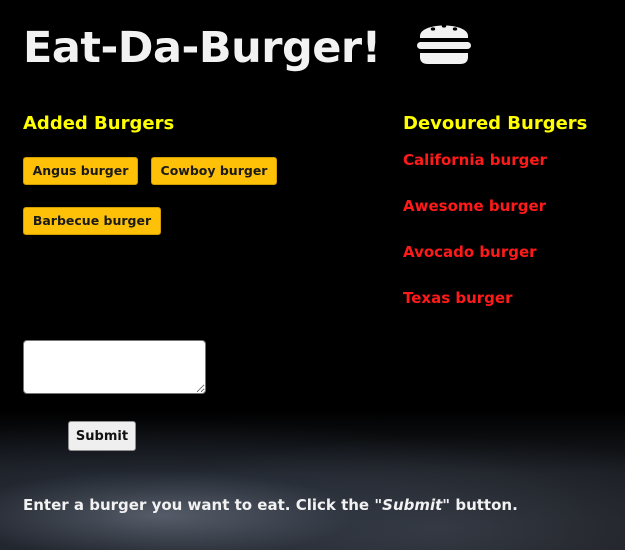  I want to click on devour-cowboy-burger-button: Cowboy burger, so click(214, 171).